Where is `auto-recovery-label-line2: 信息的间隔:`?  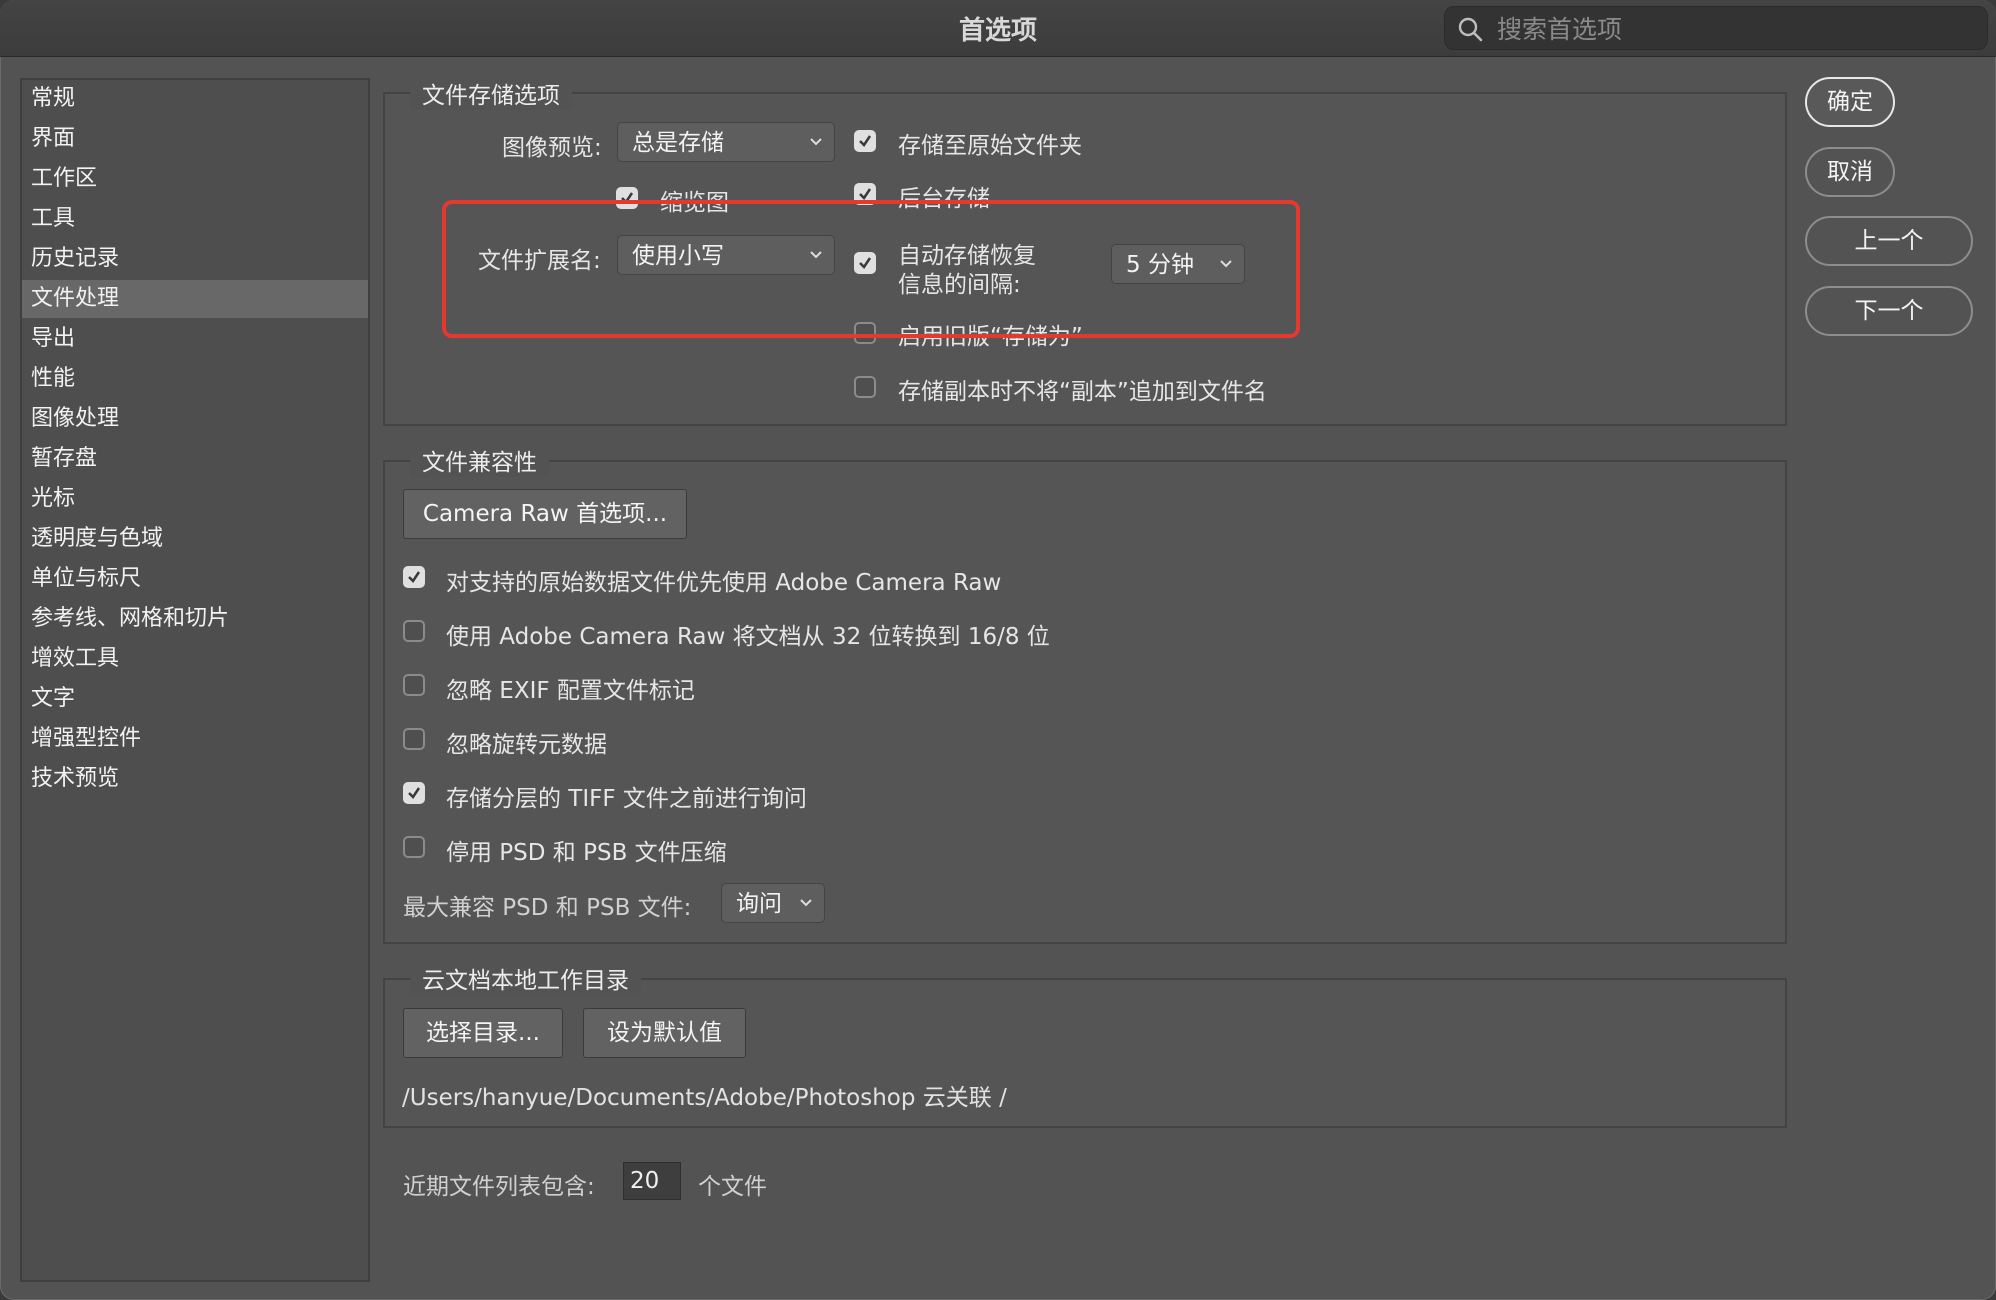 auto-recovery-label-line2: 信息的间隔: is located at coordinates (959, 285).